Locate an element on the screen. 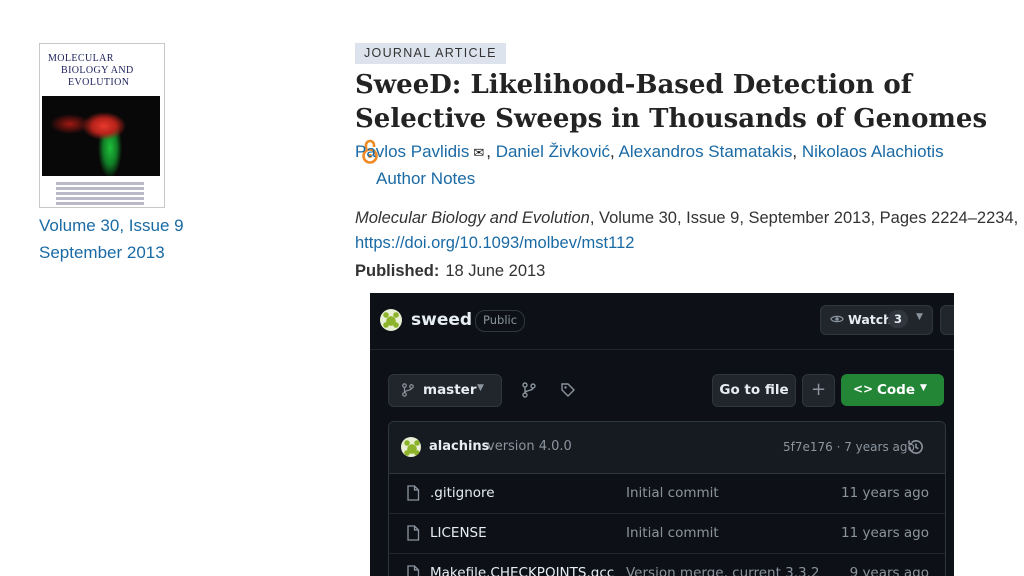  watch-label: Watch is located at coordinates (870, 319).